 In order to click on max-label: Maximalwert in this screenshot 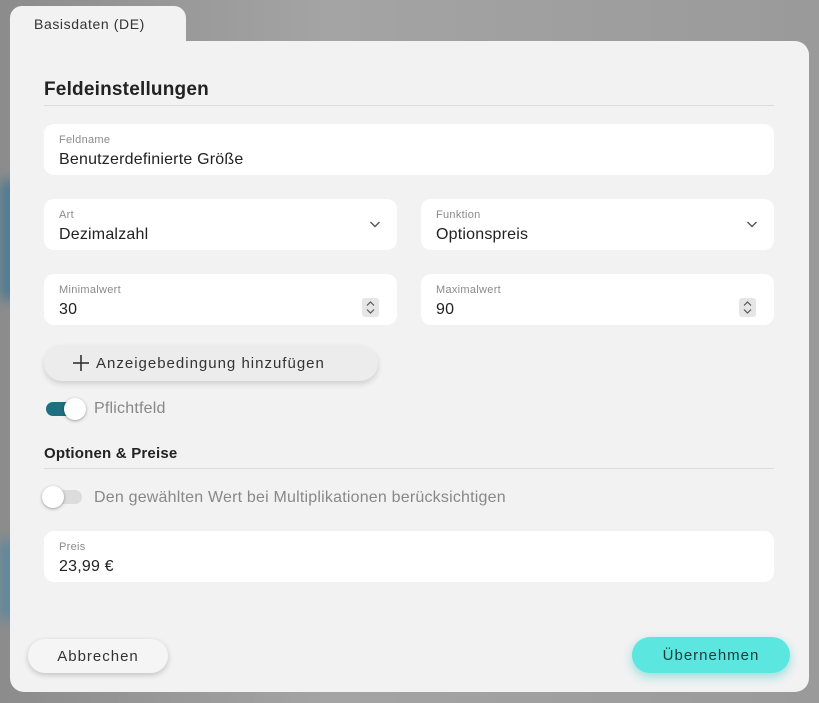, I will do `click(469, 290)`.